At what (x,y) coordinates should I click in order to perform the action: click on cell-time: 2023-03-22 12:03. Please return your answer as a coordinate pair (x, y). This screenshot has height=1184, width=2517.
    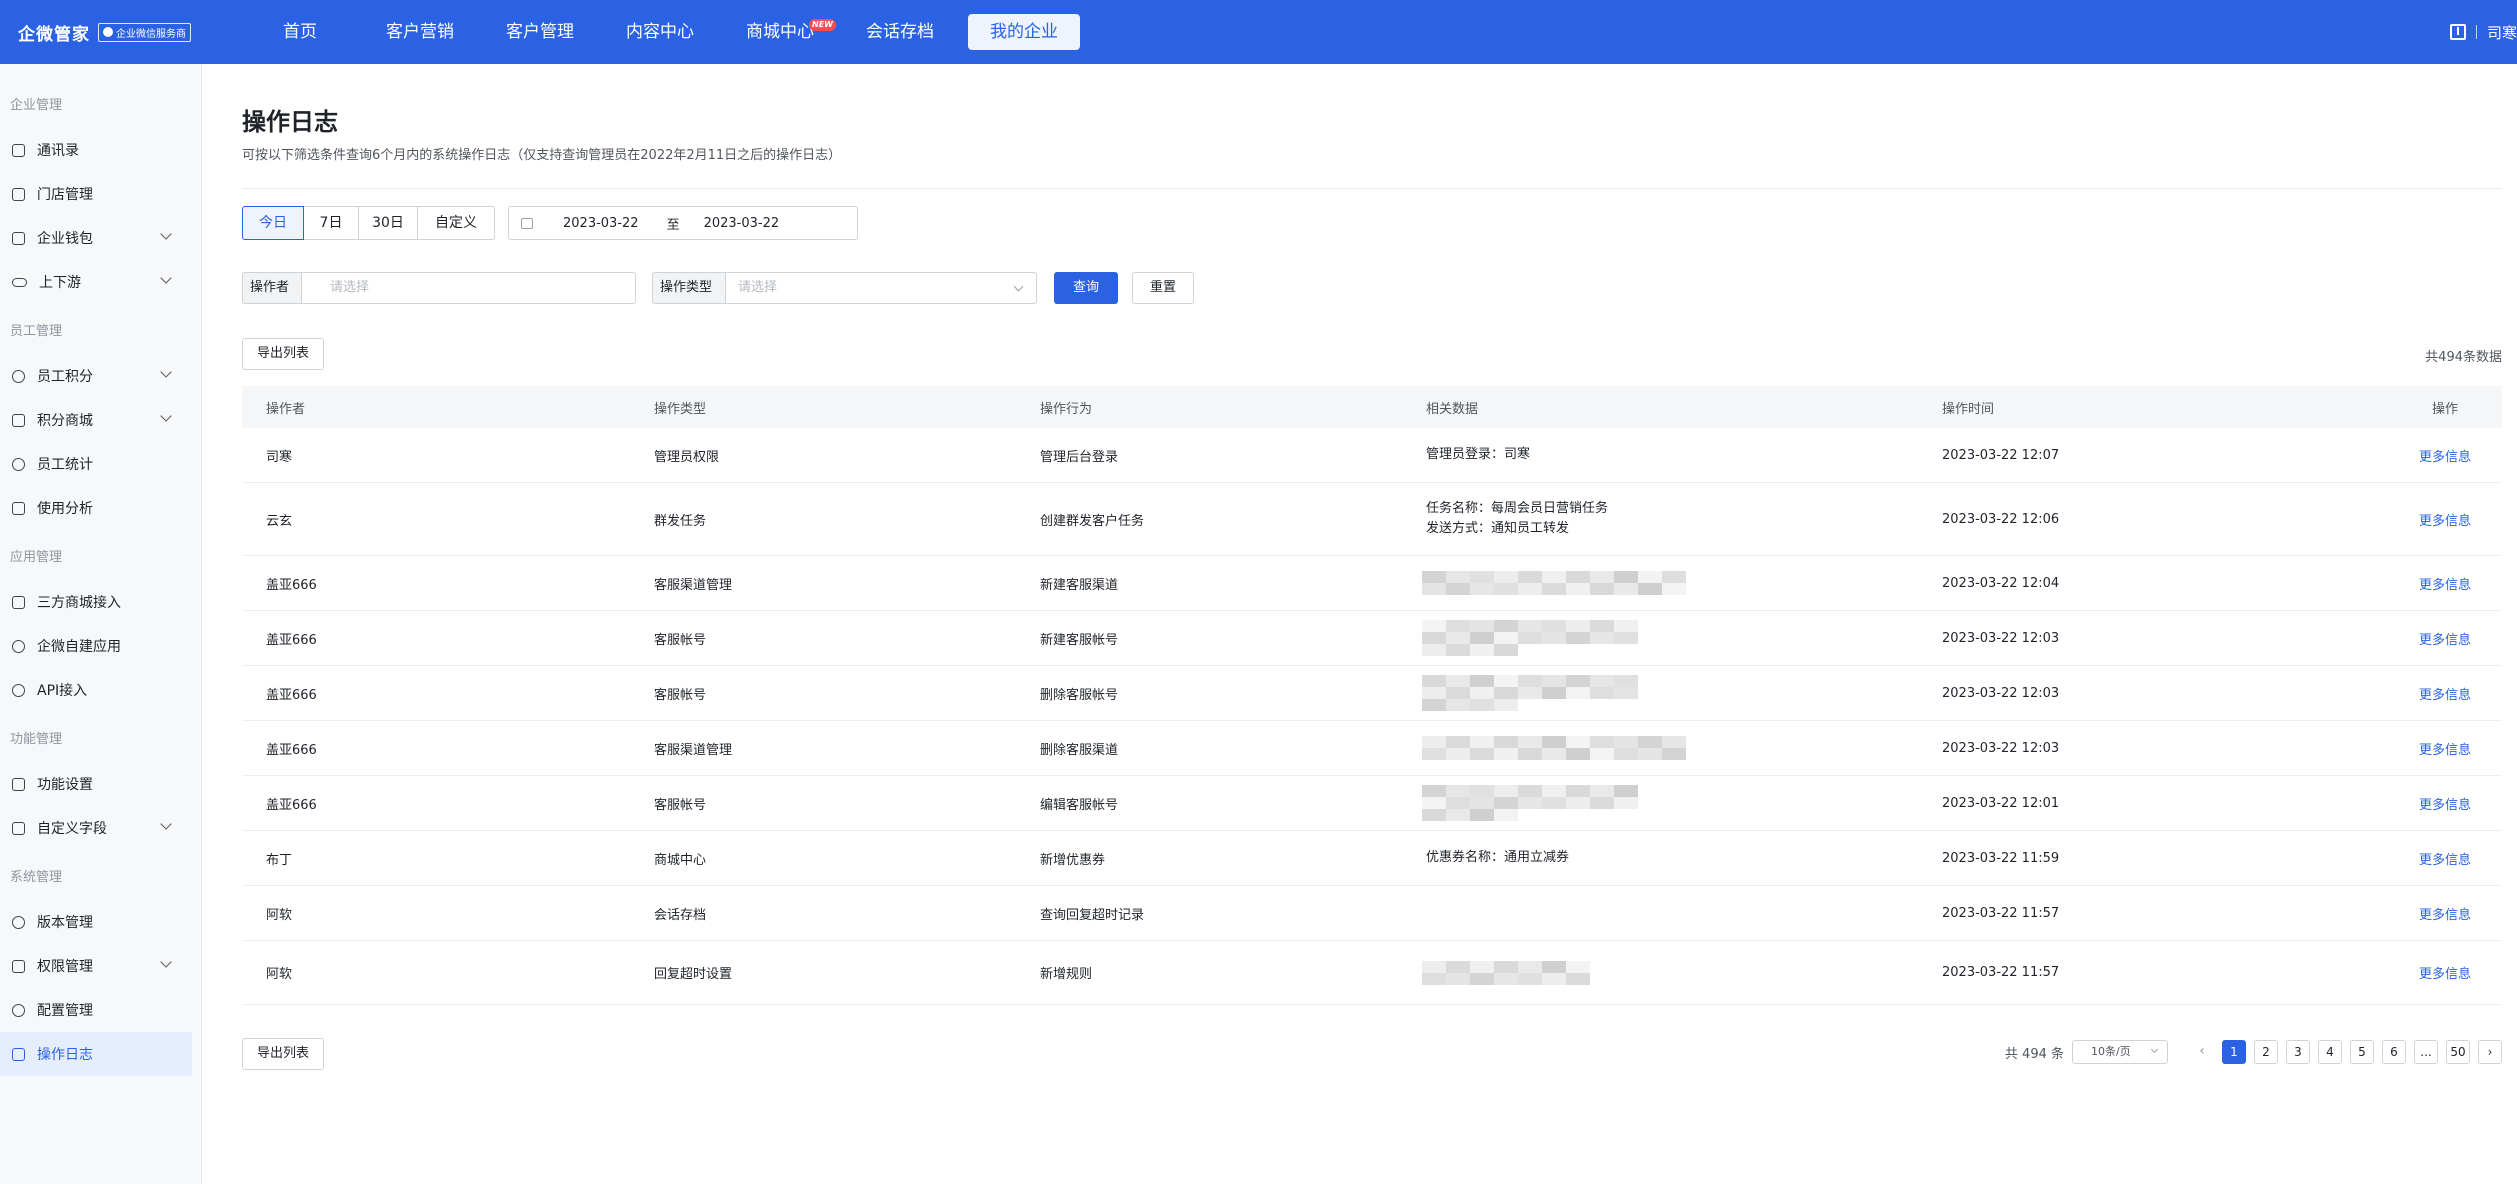
    Looking at the image, I should click on (2001, 693).